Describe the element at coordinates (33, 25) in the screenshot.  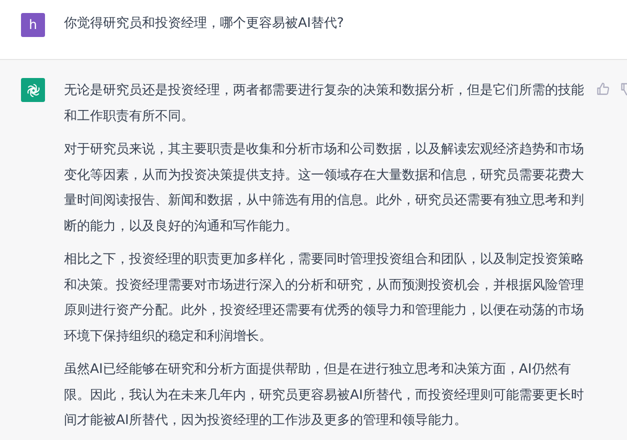
I see `user-avatar: h` at that location.